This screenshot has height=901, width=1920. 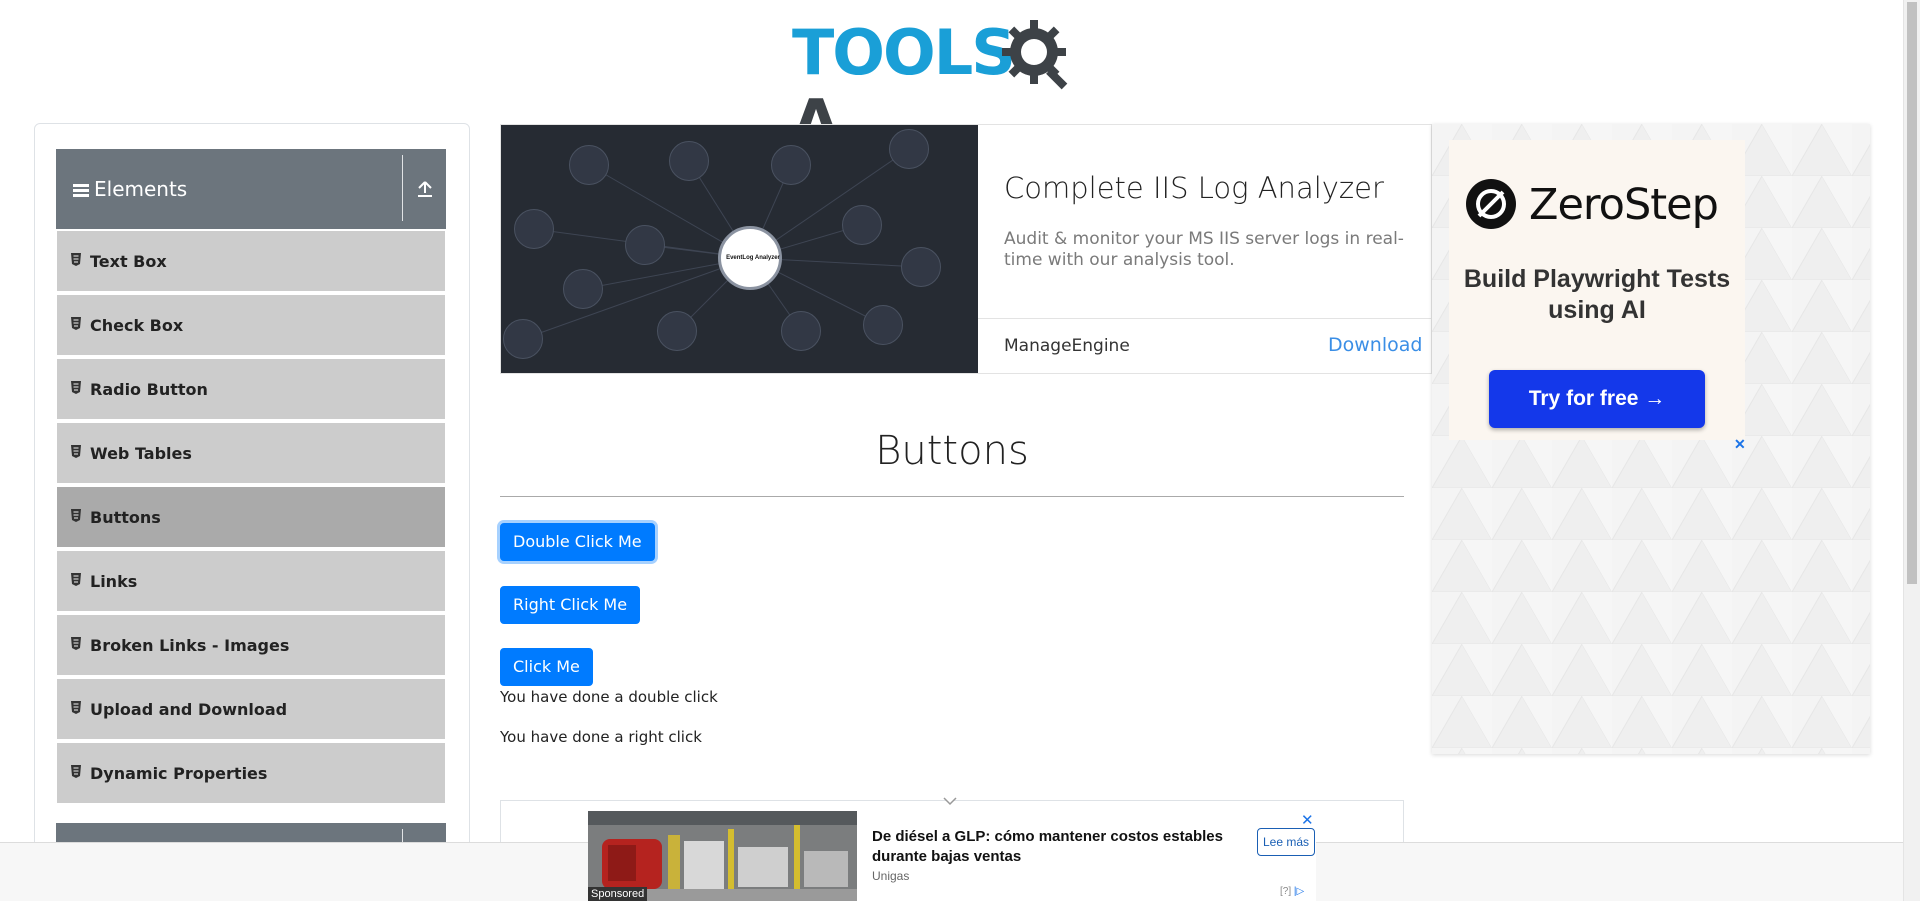 What do you see at coordinates (570, 605) in the screenshot?
I see `right-click-button: Right Click Me` at bounding box center [570, 605].